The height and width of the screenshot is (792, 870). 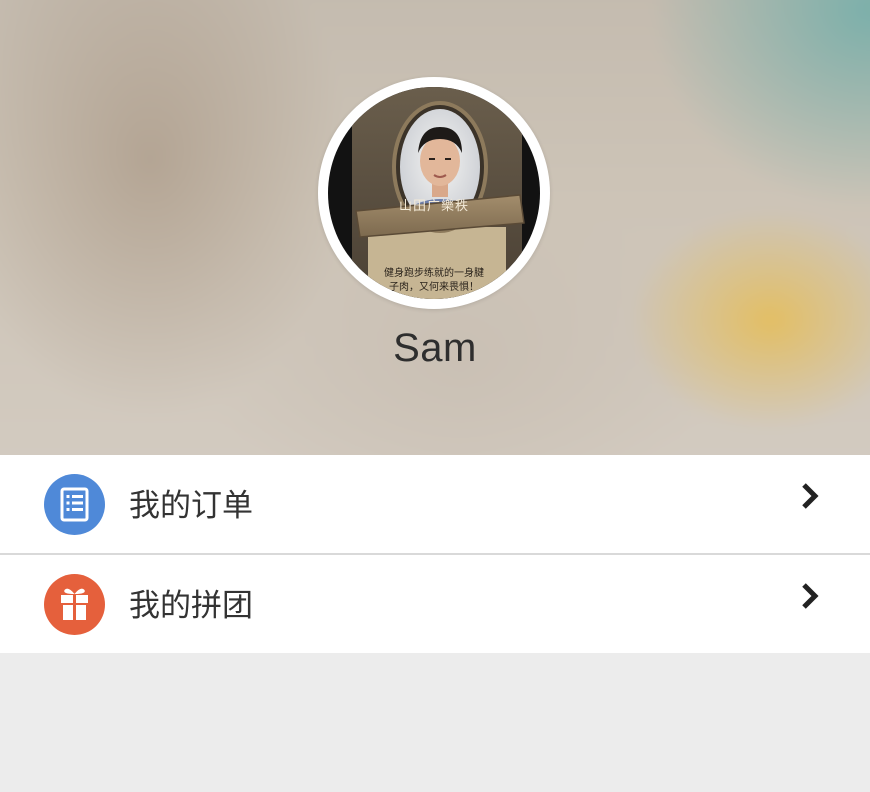 I want to click on username: Sam, so click(x=435, y=348).